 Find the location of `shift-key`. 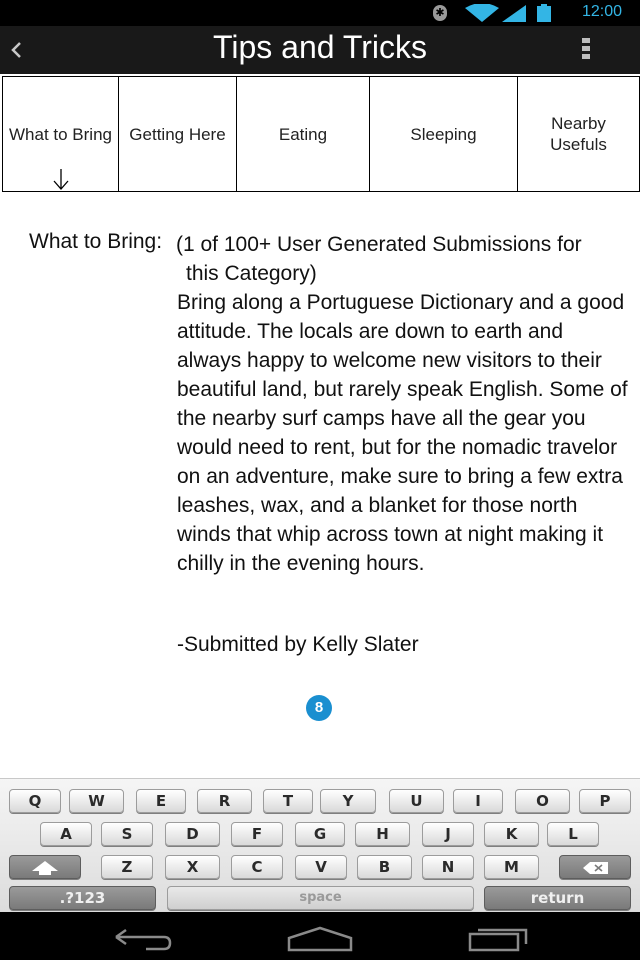

shift-key is located at coordinates (45, 867).